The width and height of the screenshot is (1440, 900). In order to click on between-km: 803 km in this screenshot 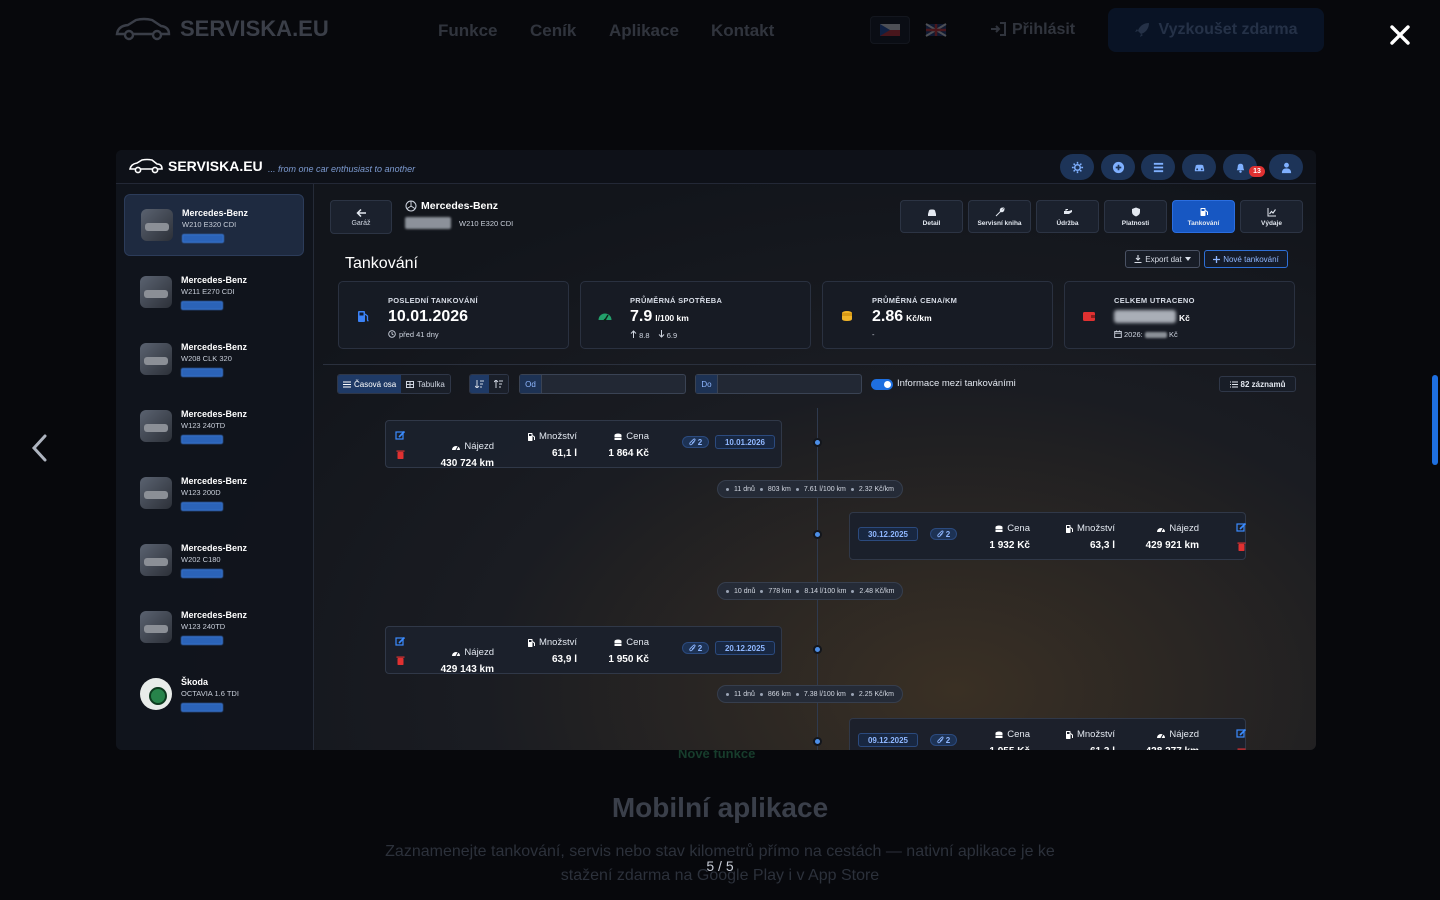, I will do `click(779, 489)`.